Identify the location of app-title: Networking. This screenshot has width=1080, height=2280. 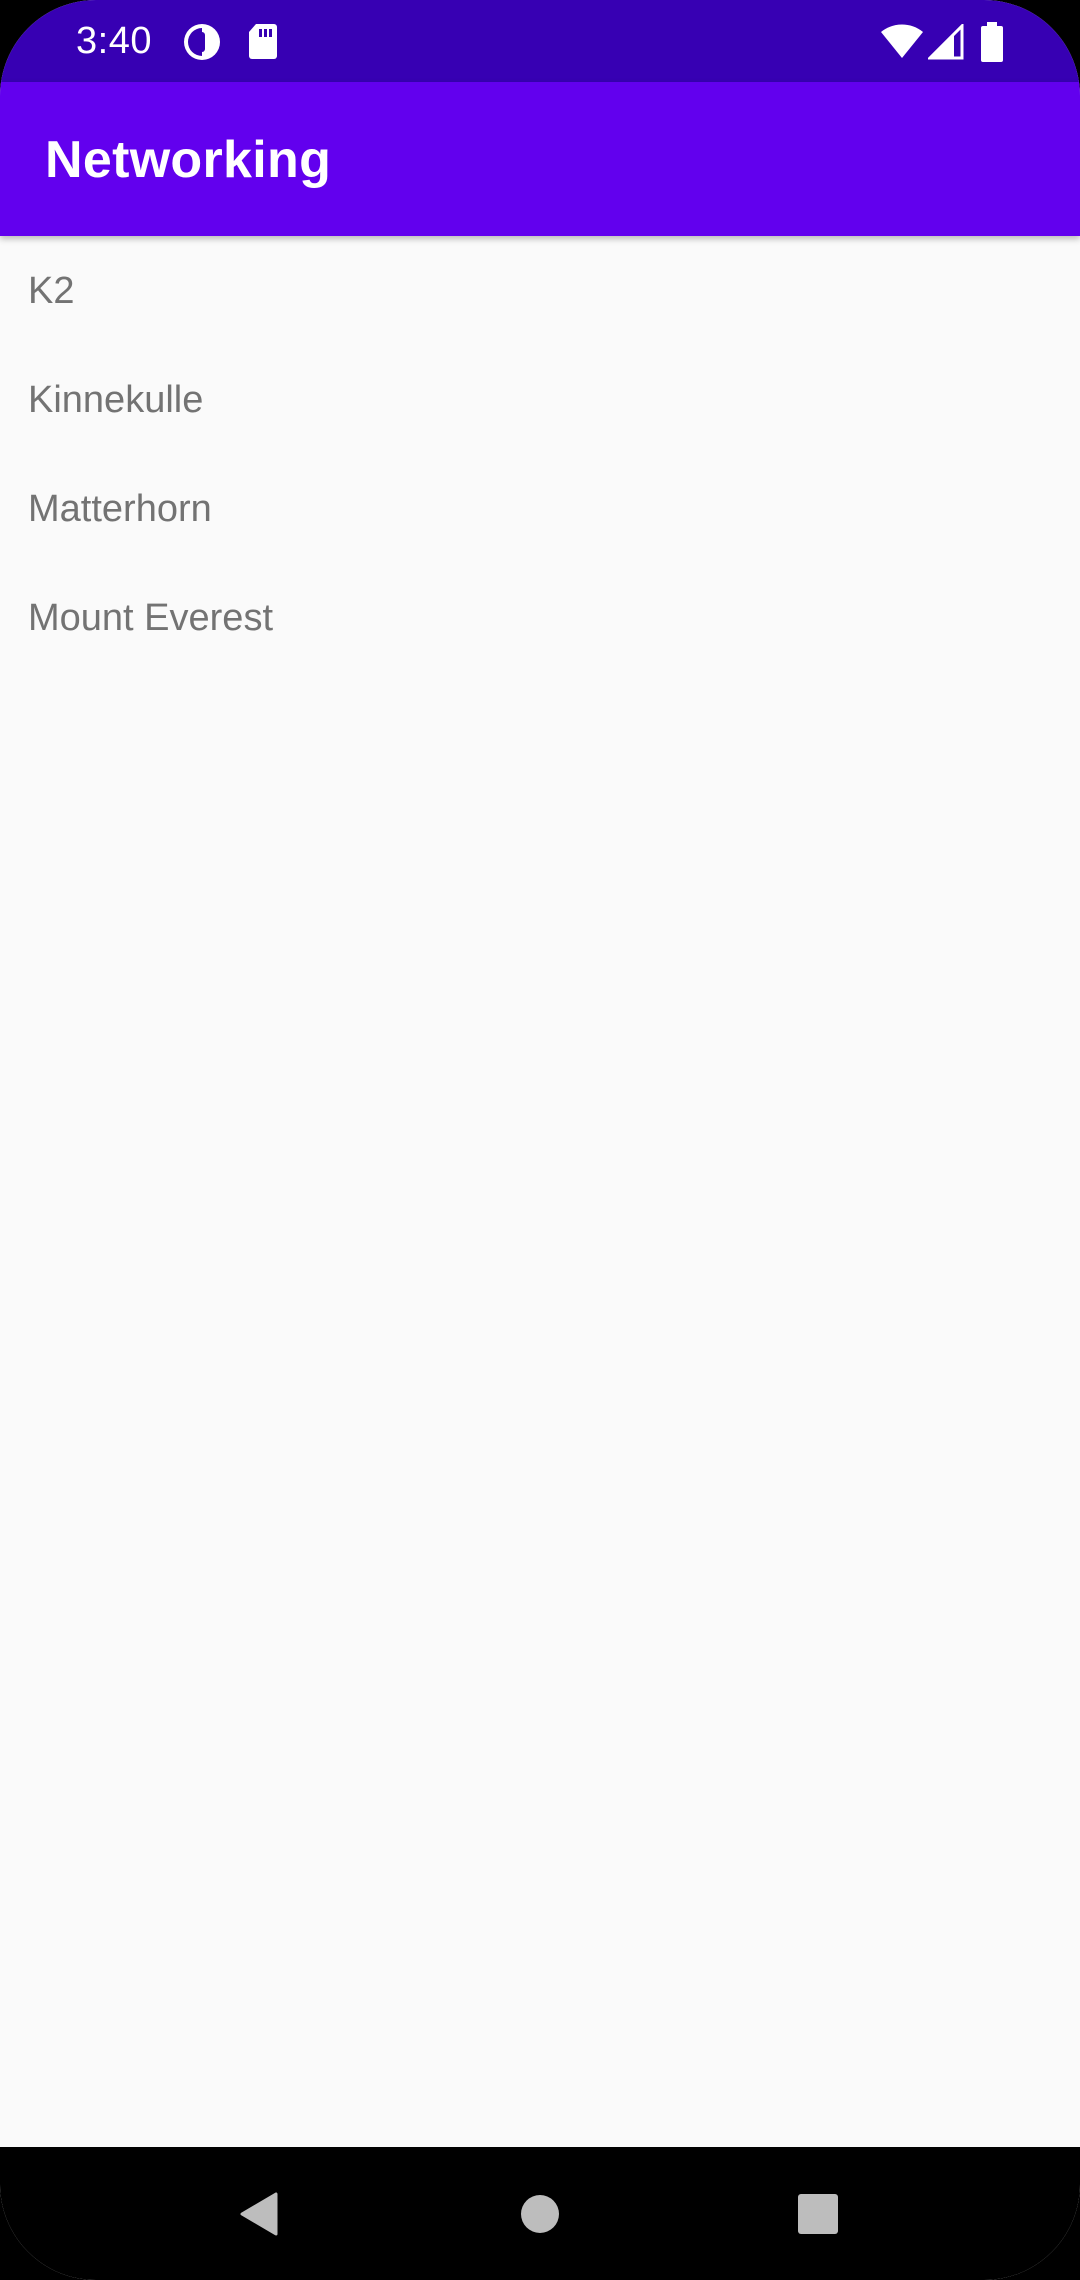
(188, 160).